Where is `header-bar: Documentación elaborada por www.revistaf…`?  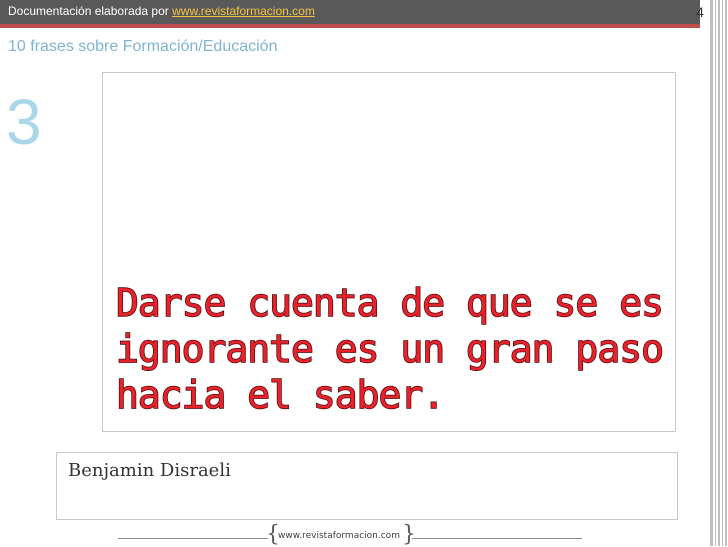 header-bar: Documentación elaborada por www.revistaf… is located at coordinates (350, 12).